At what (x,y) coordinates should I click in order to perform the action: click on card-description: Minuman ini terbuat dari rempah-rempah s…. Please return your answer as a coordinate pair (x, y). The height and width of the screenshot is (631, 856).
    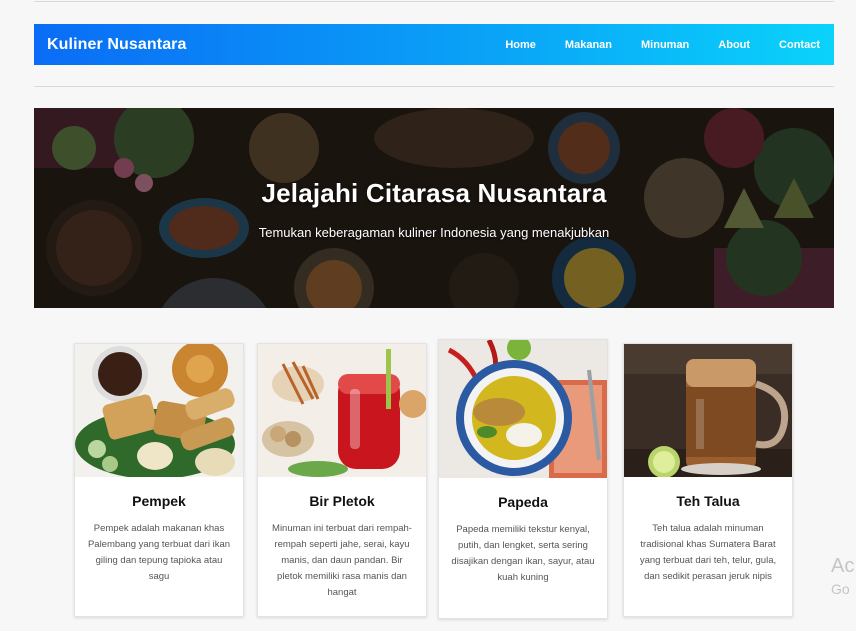
    Looking at the image, I should click on (342, 560).